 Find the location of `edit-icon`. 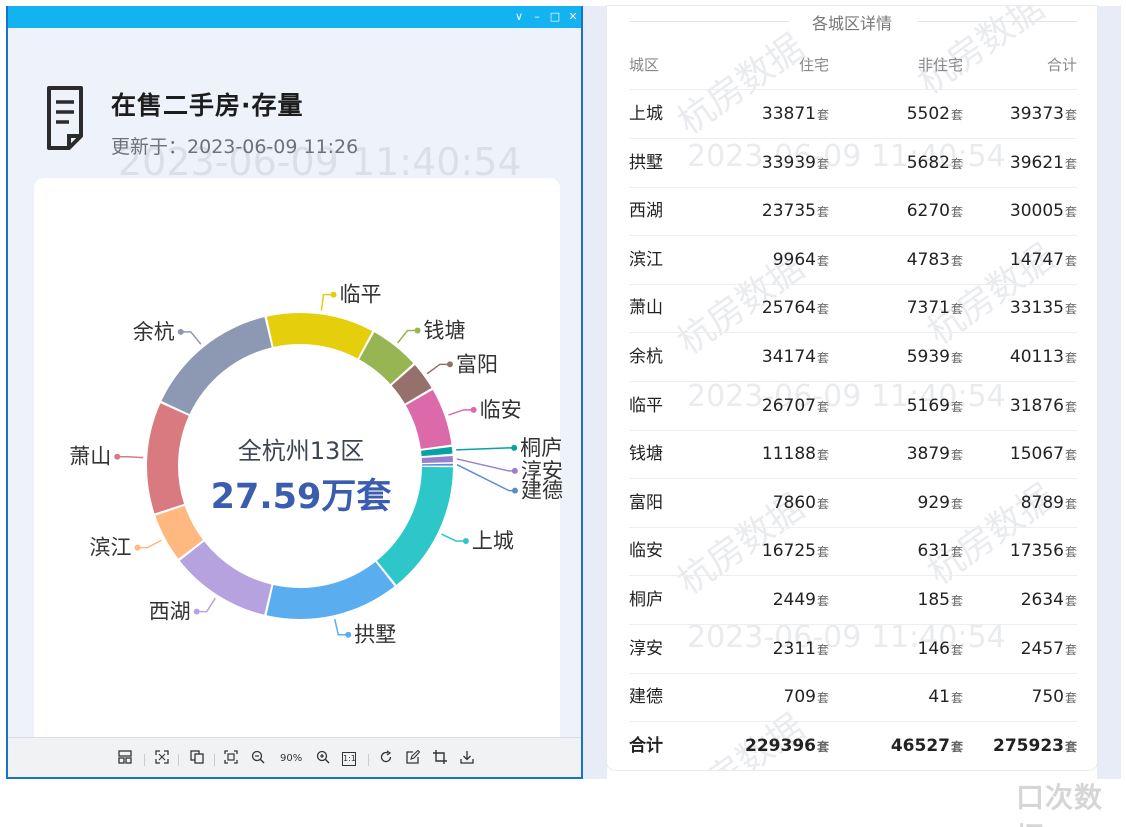

edit-icon is located at coordinates (413, 758).